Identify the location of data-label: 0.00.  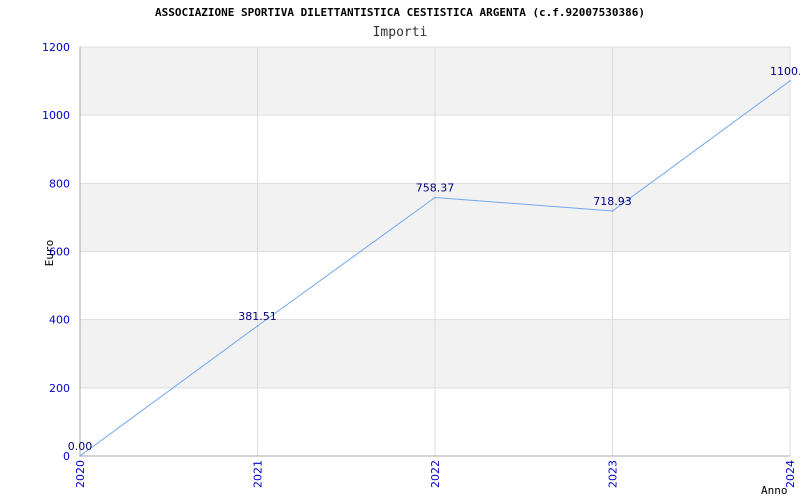
(80, 446).